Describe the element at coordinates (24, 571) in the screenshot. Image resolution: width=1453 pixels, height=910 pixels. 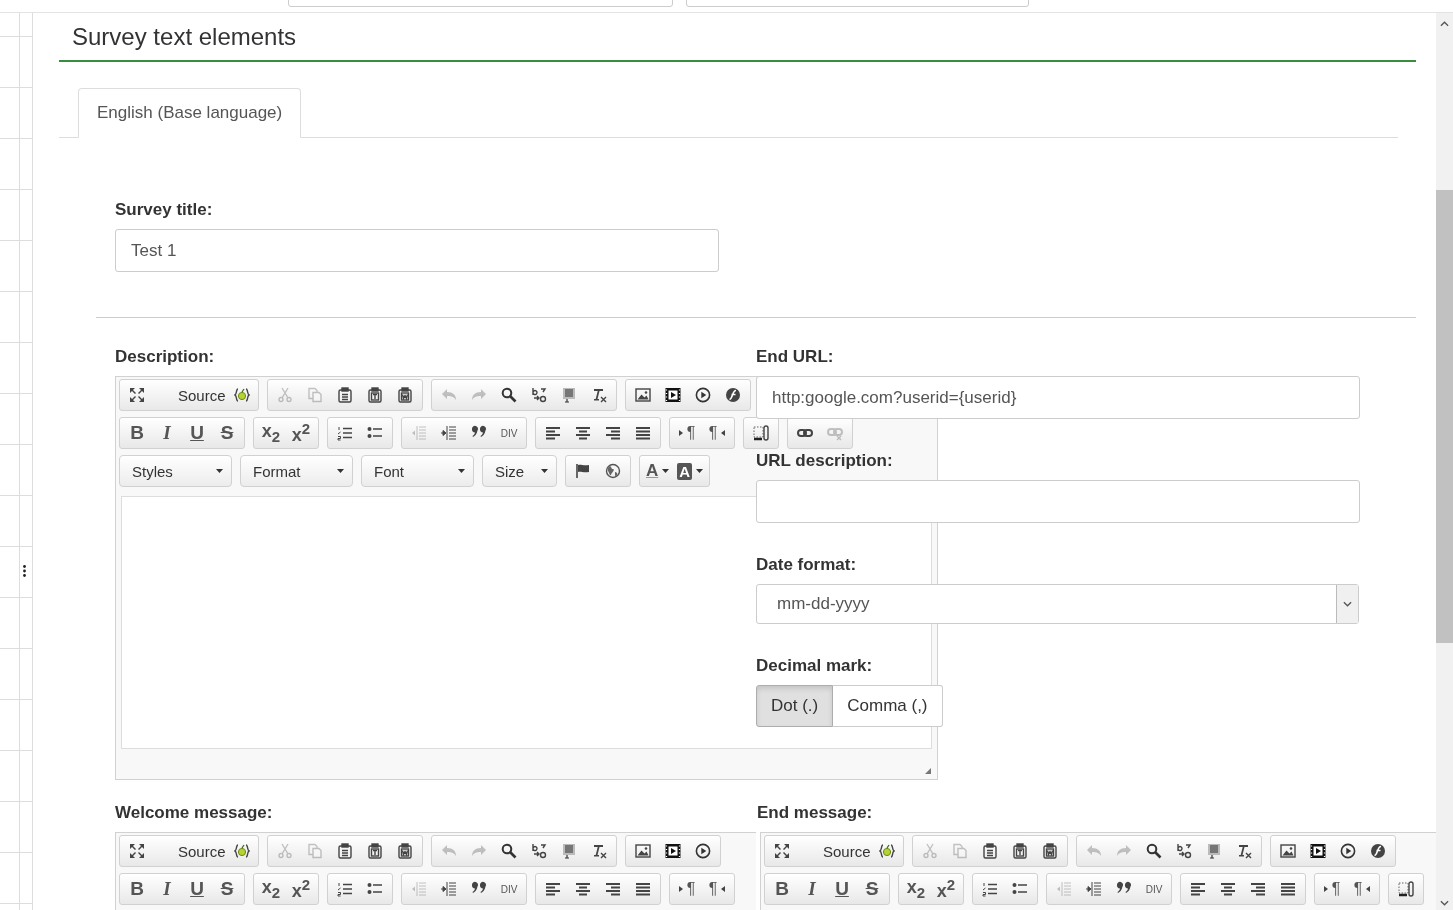
I see `drag-handle-icon` at that location.